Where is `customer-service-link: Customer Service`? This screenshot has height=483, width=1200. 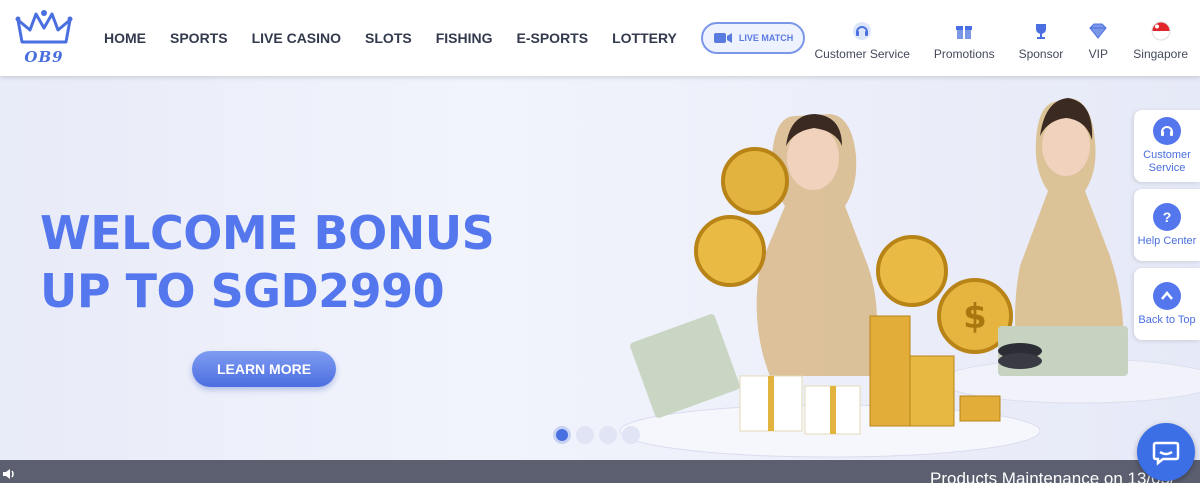
customer-service-link: Customer Service is located at coordinates (862, 30).